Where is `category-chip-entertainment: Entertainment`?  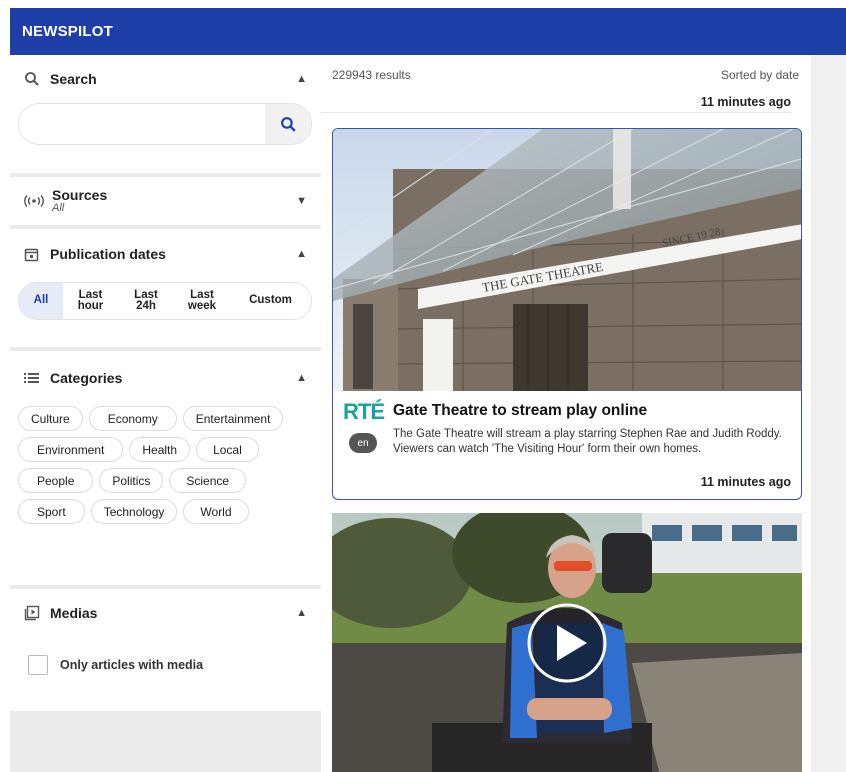 category-chip-entertainment: Entertainment is located at coordinates (233, 418).